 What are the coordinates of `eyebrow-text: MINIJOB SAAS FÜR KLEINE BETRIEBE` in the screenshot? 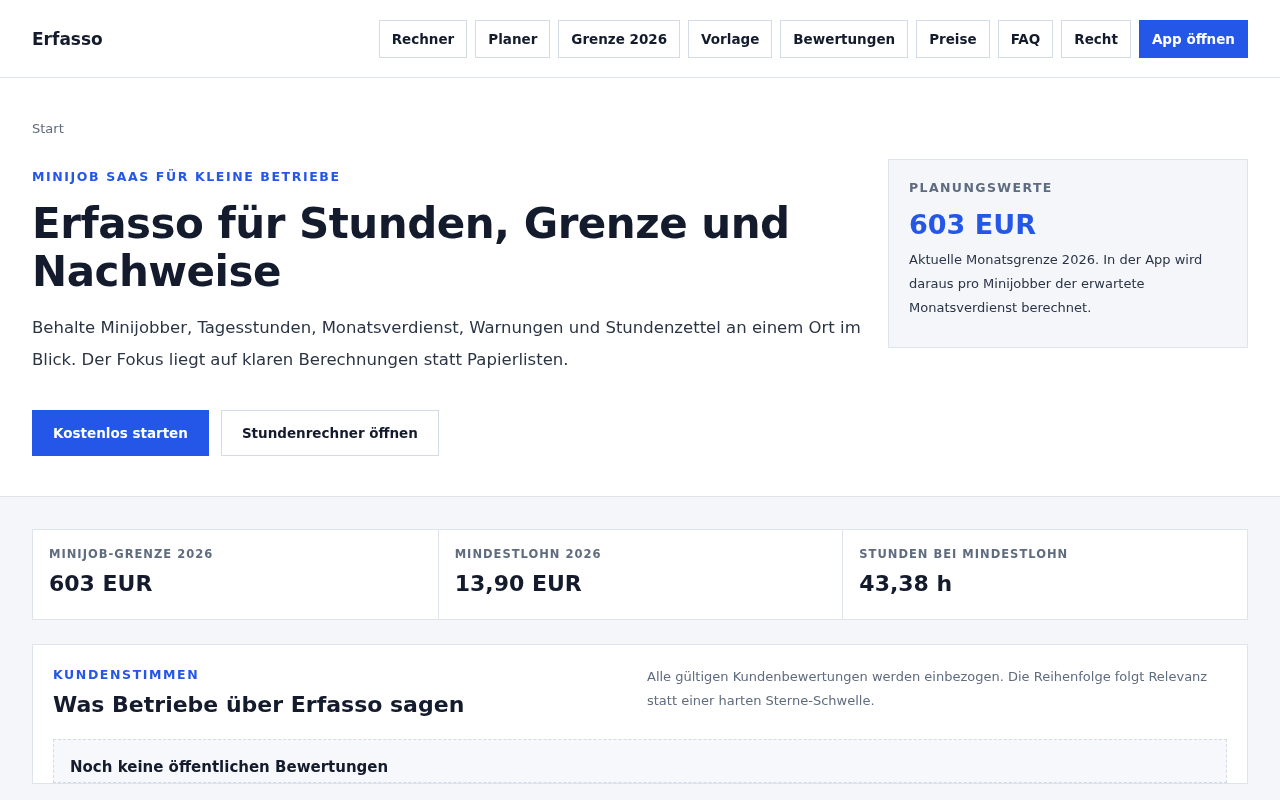 It's located at (187, 176).